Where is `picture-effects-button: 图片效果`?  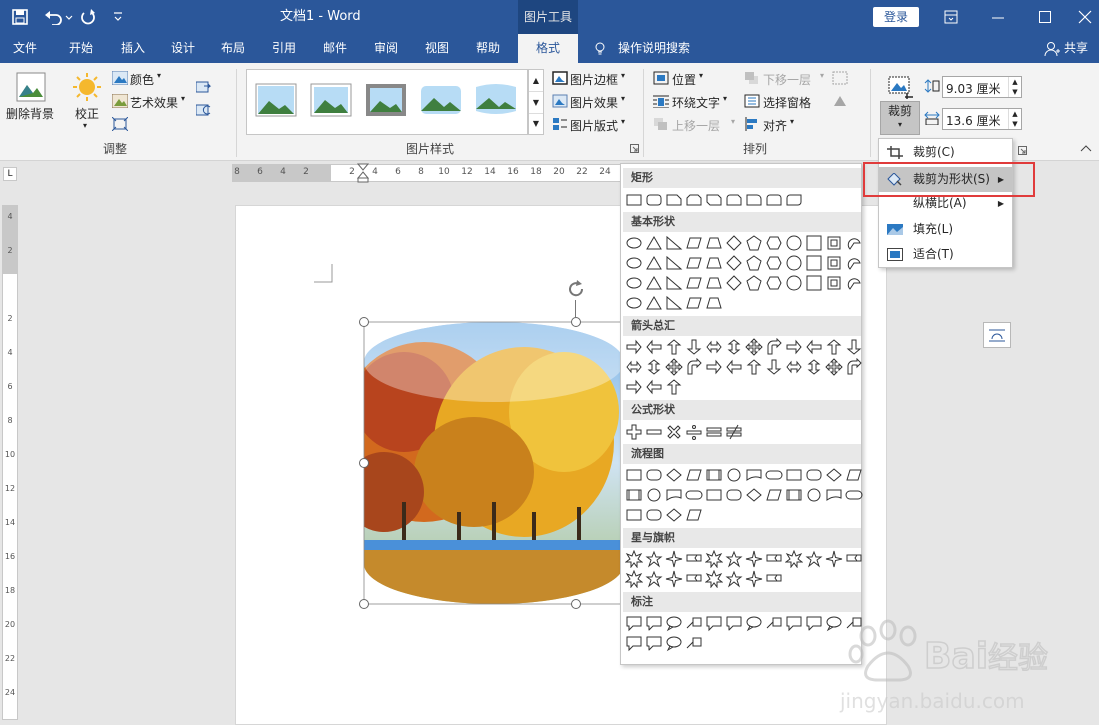 picture-effects-button: 图片效果 is located at coordinates (594, 102).